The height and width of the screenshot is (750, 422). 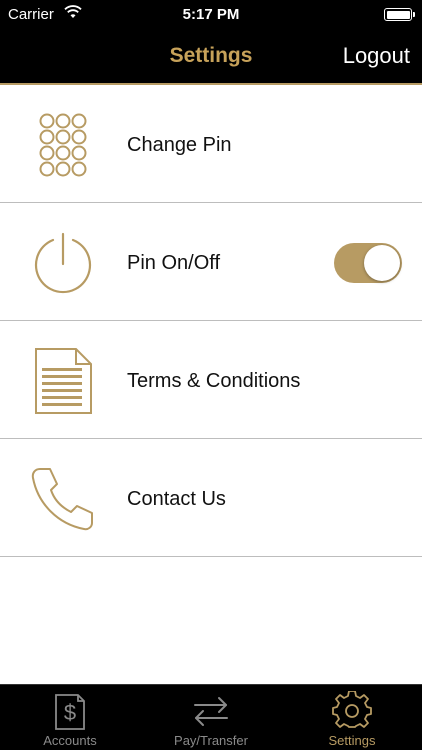 I want to click on tab-settings: Settings, so click(x=352, y=717).